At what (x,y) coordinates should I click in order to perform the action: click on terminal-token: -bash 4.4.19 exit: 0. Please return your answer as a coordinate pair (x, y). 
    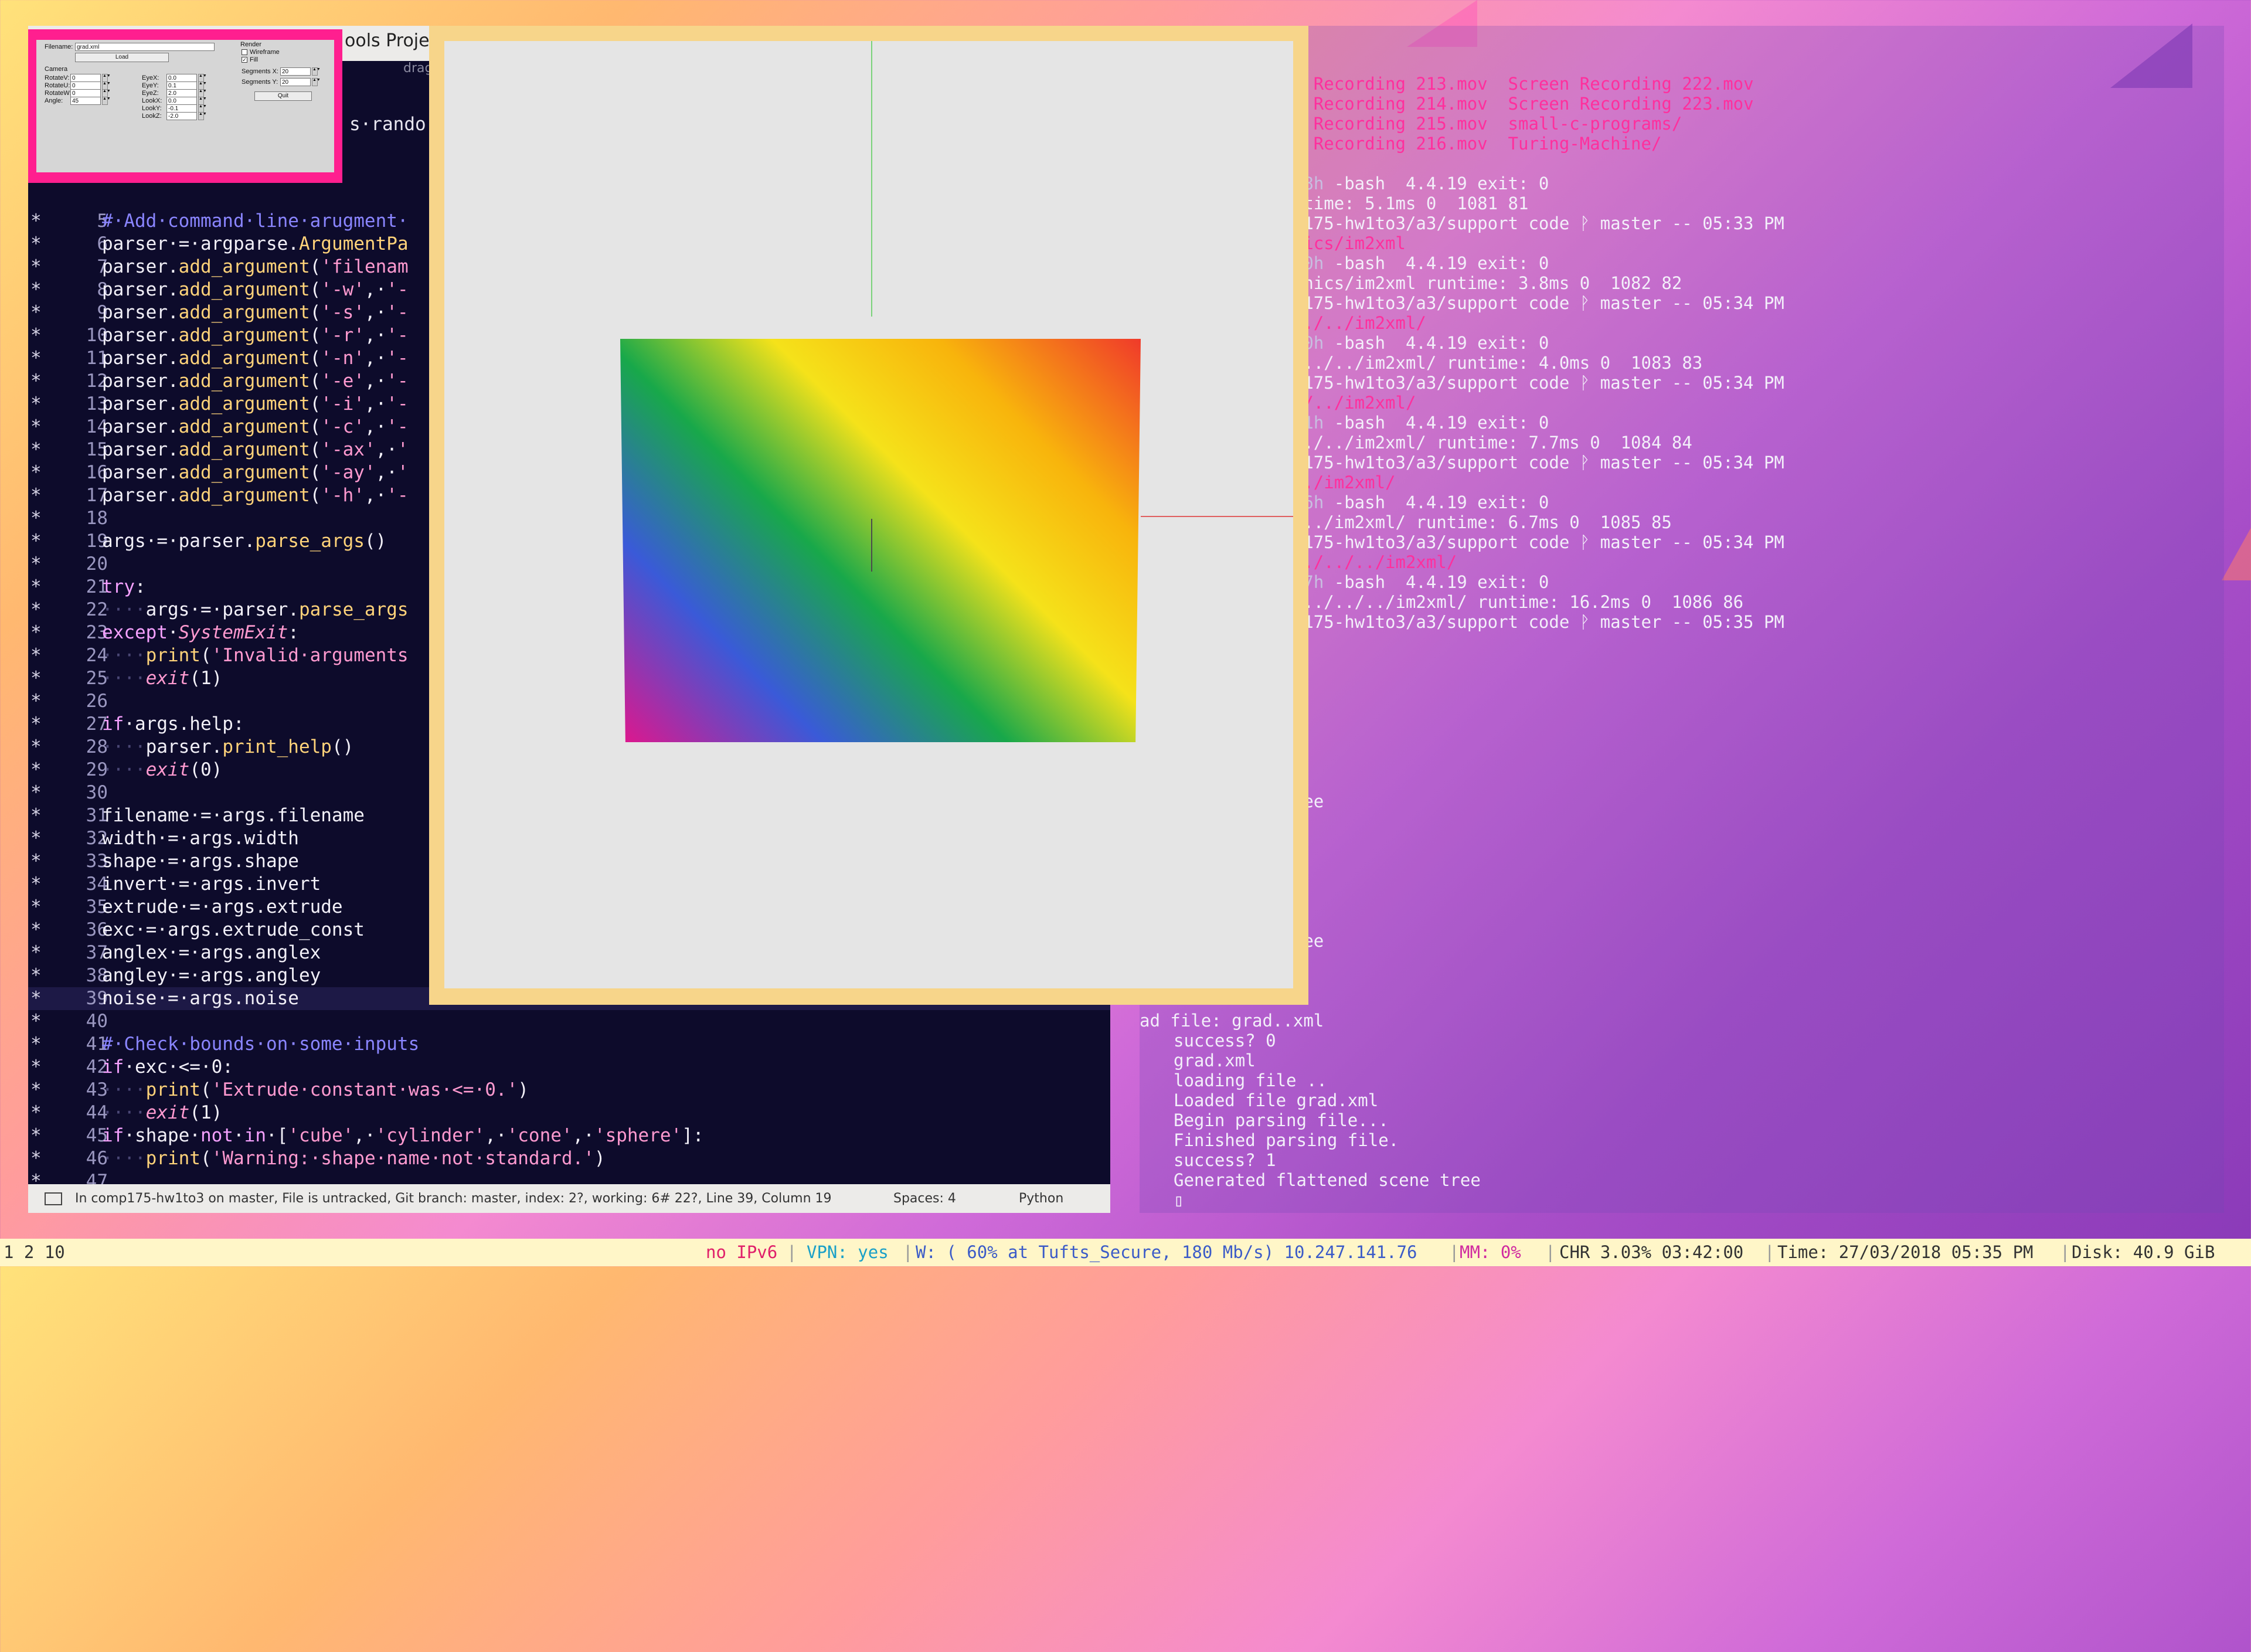
    Looking at the image, I should click on (1437, 502).